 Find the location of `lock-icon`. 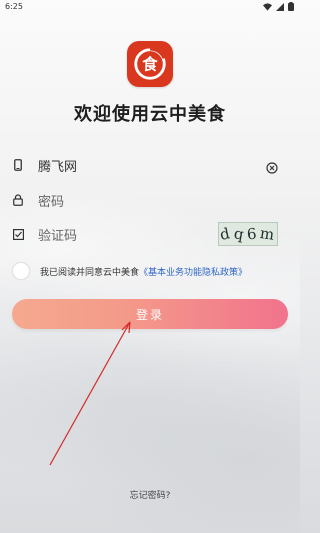

lock-icon is located at coordinates (18, 200).